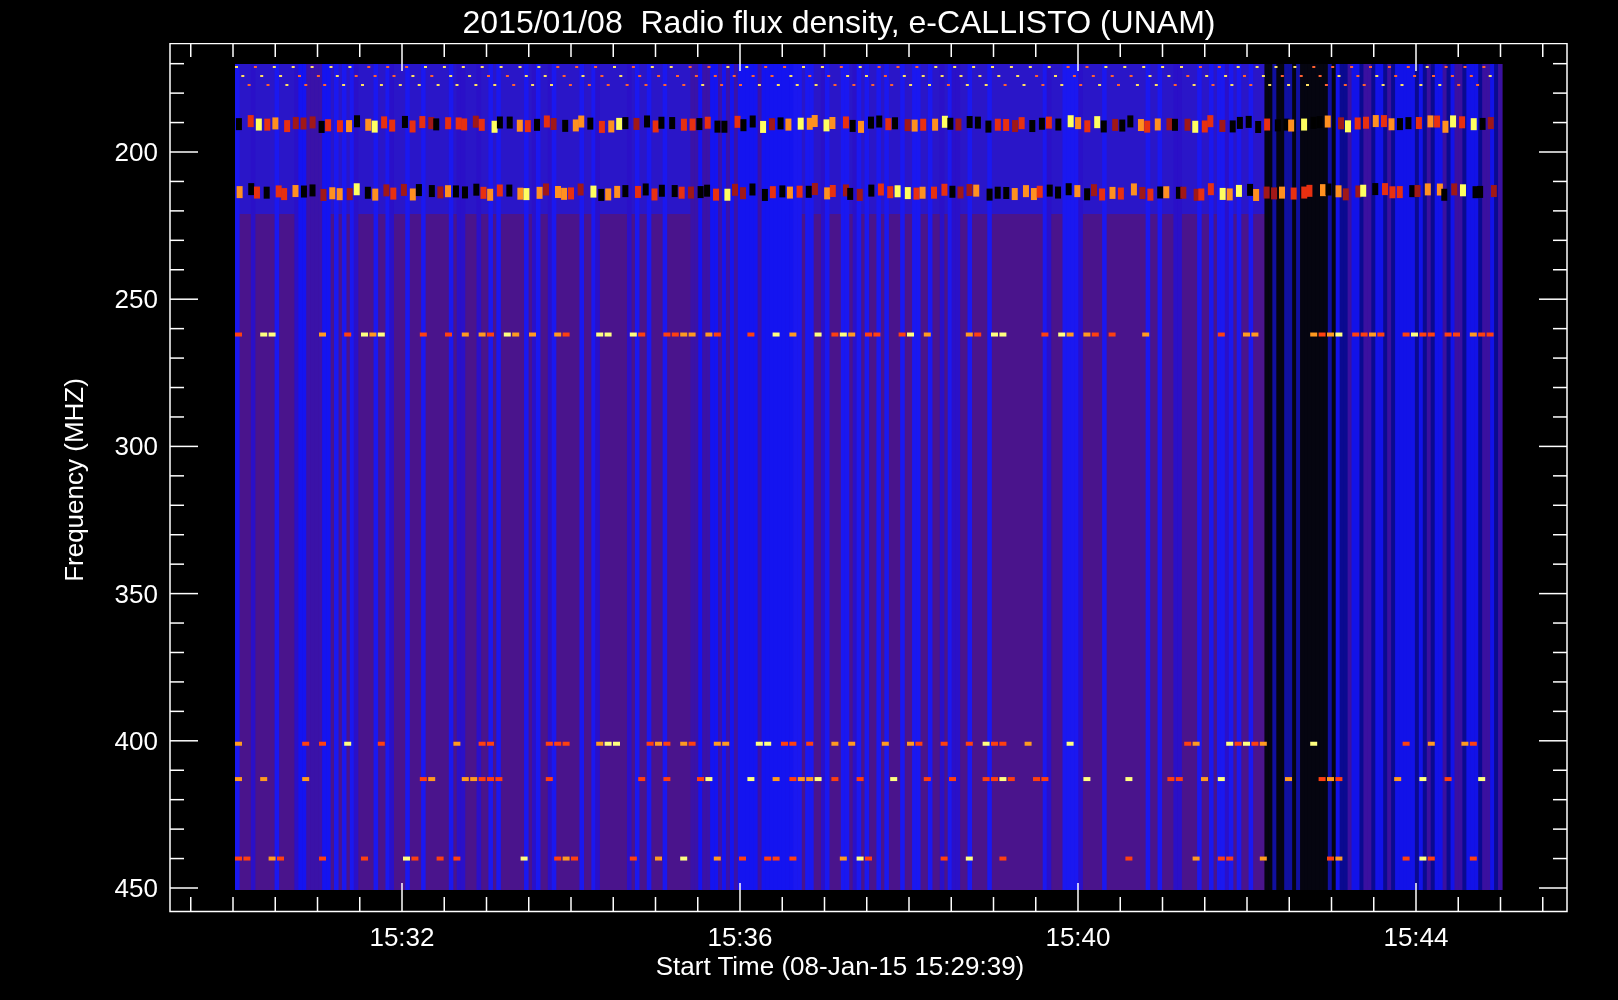 The image size is (1618, 1000). I want to click on tick-label: 350, so click(136, 593).